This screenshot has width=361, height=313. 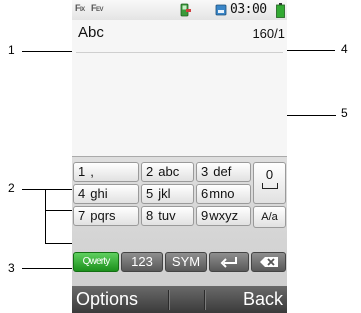 What do you see at coordinates (280, 10) in the screenshot?
I see `battery-icon` at bounding box center [280, 10].